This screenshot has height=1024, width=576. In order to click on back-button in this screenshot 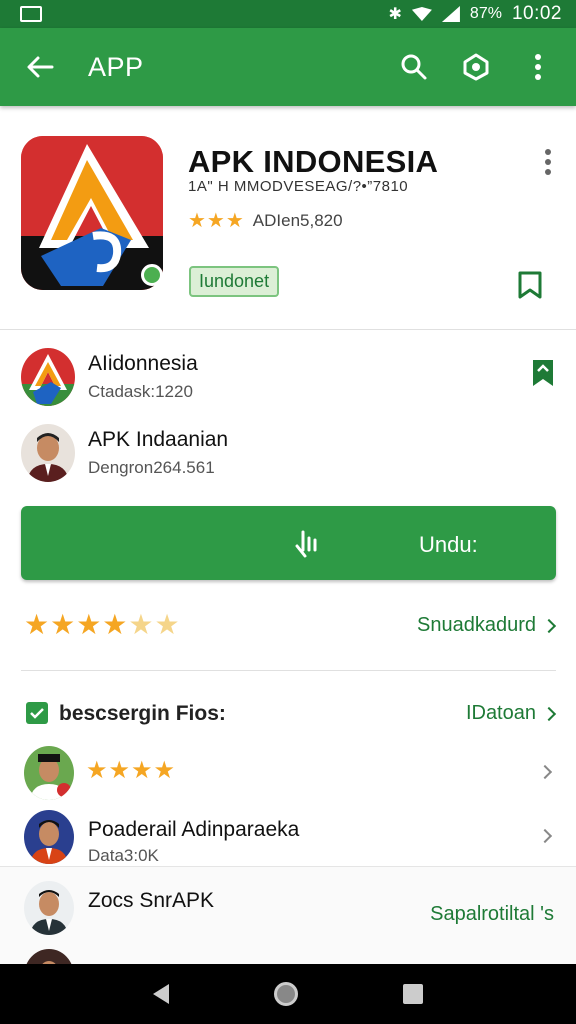, I will do `click(40, 67)`.